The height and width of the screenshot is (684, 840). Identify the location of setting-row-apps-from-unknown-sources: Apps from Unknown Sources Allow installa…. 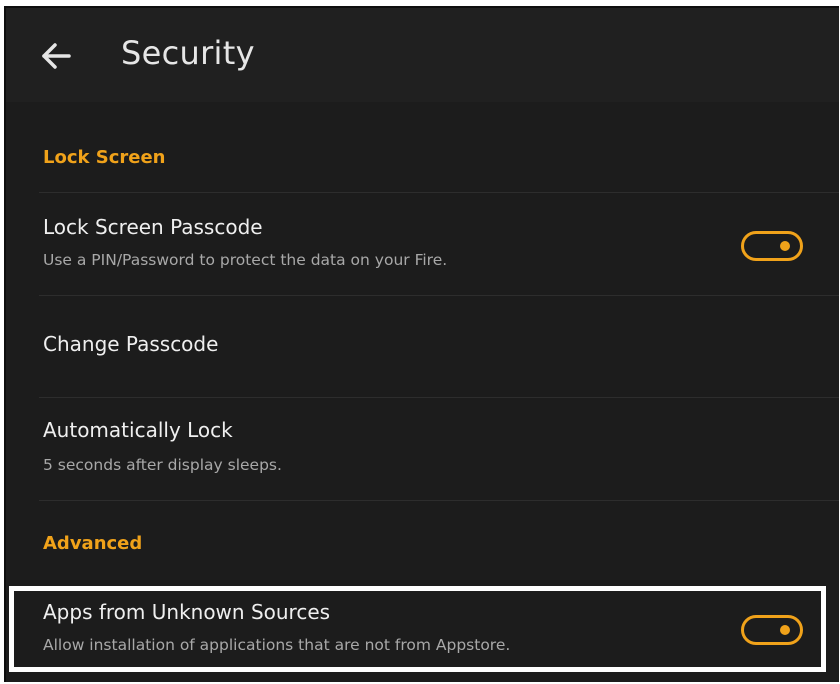
(422, 630).